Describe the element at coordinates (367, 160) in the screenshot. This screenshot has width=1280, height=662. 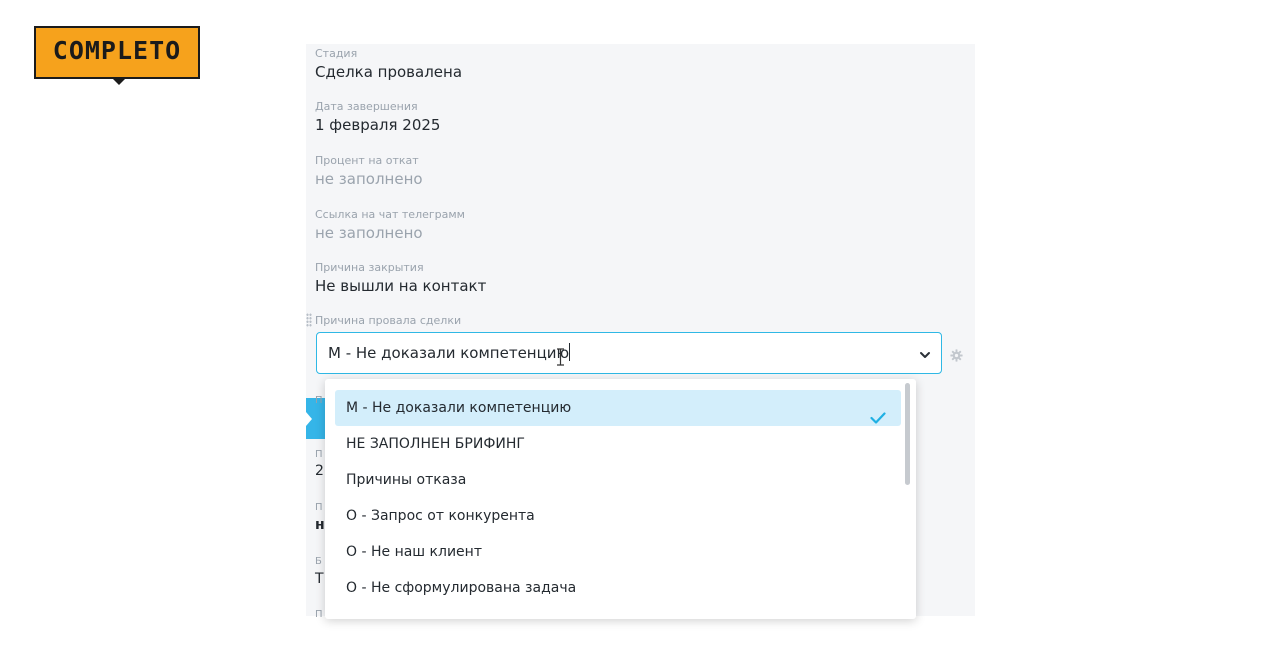
I see `field-label: Процент на откат` at that location.